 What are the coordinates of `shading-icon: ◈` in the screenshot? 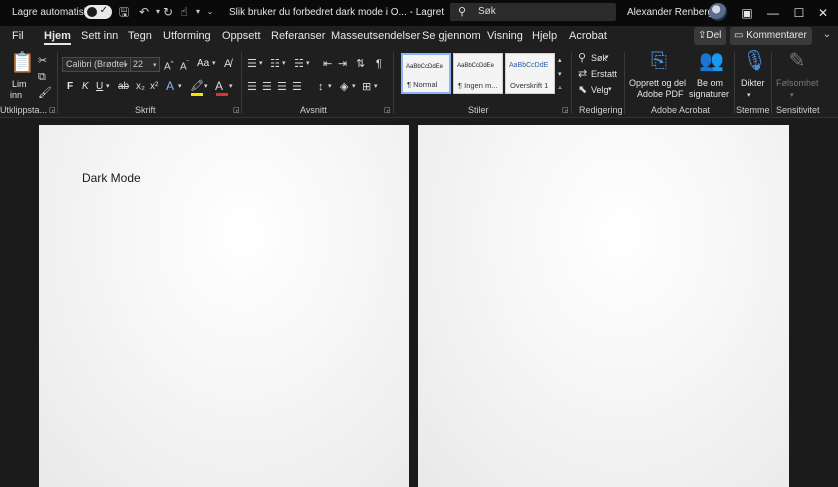 It's located at (344, 87).